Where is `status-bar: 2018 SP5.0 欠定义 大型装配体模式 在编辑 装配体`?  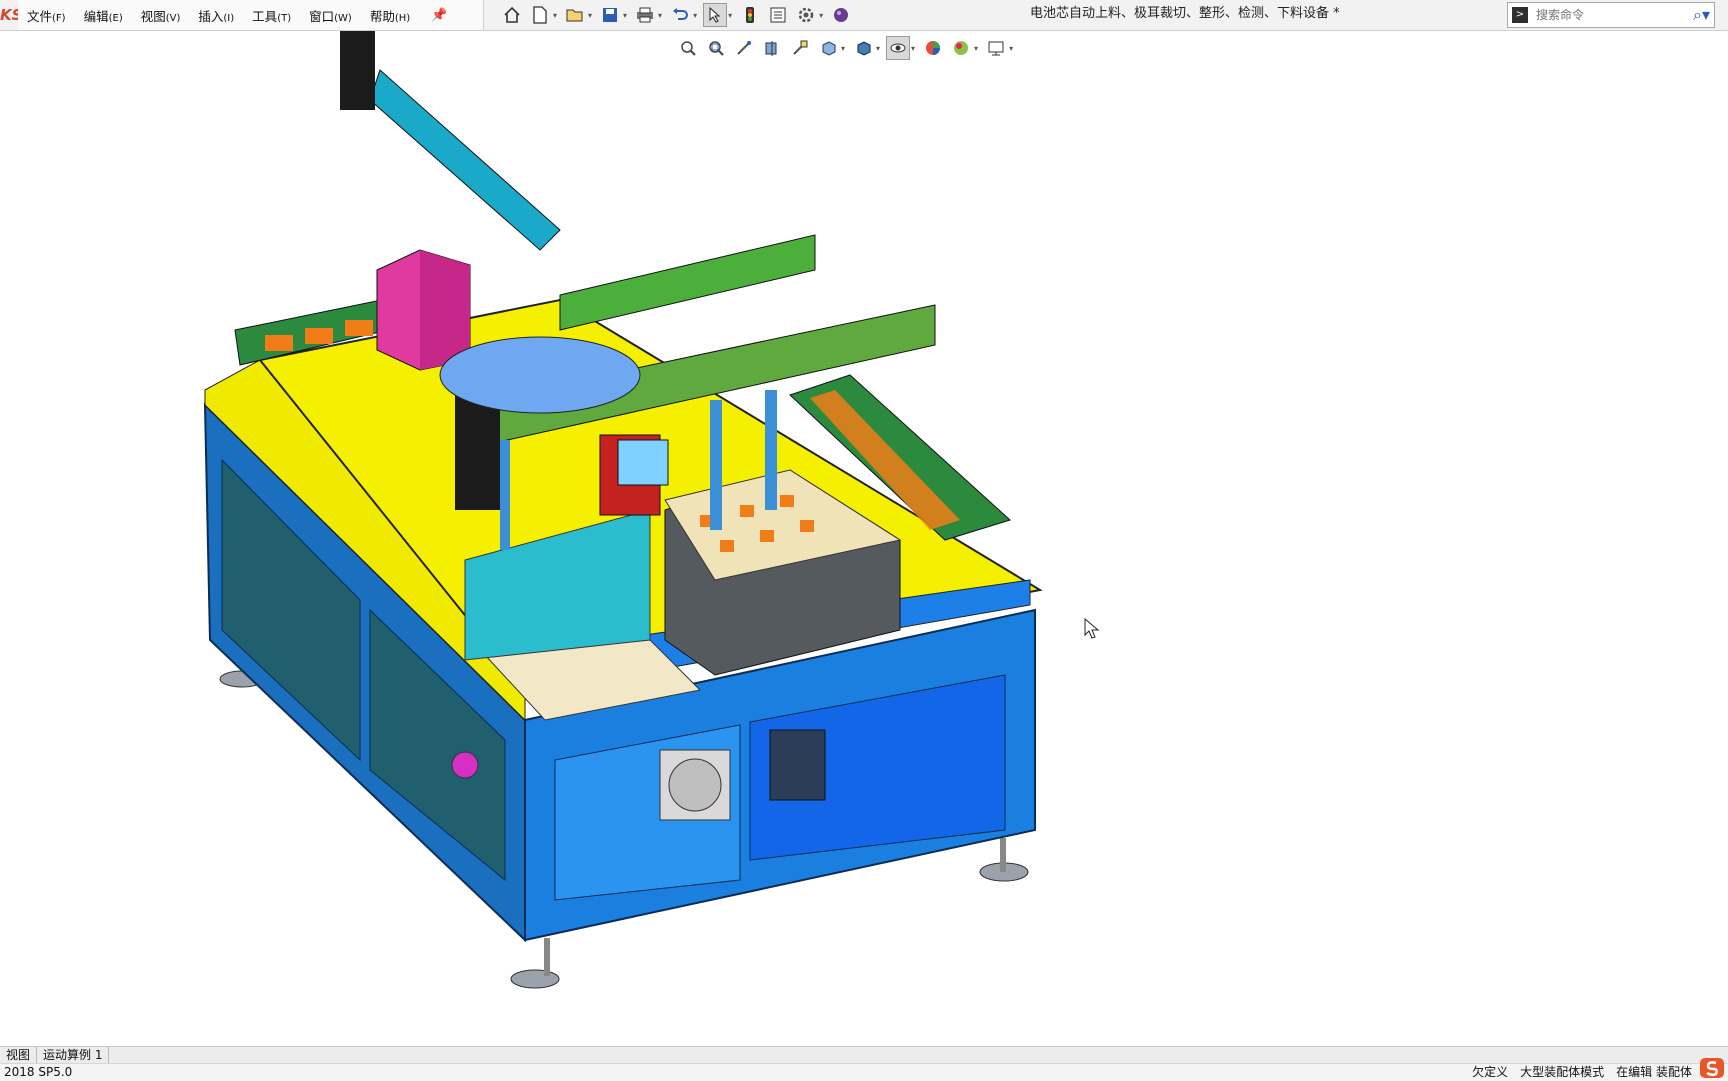 status-bar: 2018 SP5.0 欠定义 大型装配体模式 在编辑 装配体 is located at coordinates (864, 1069).